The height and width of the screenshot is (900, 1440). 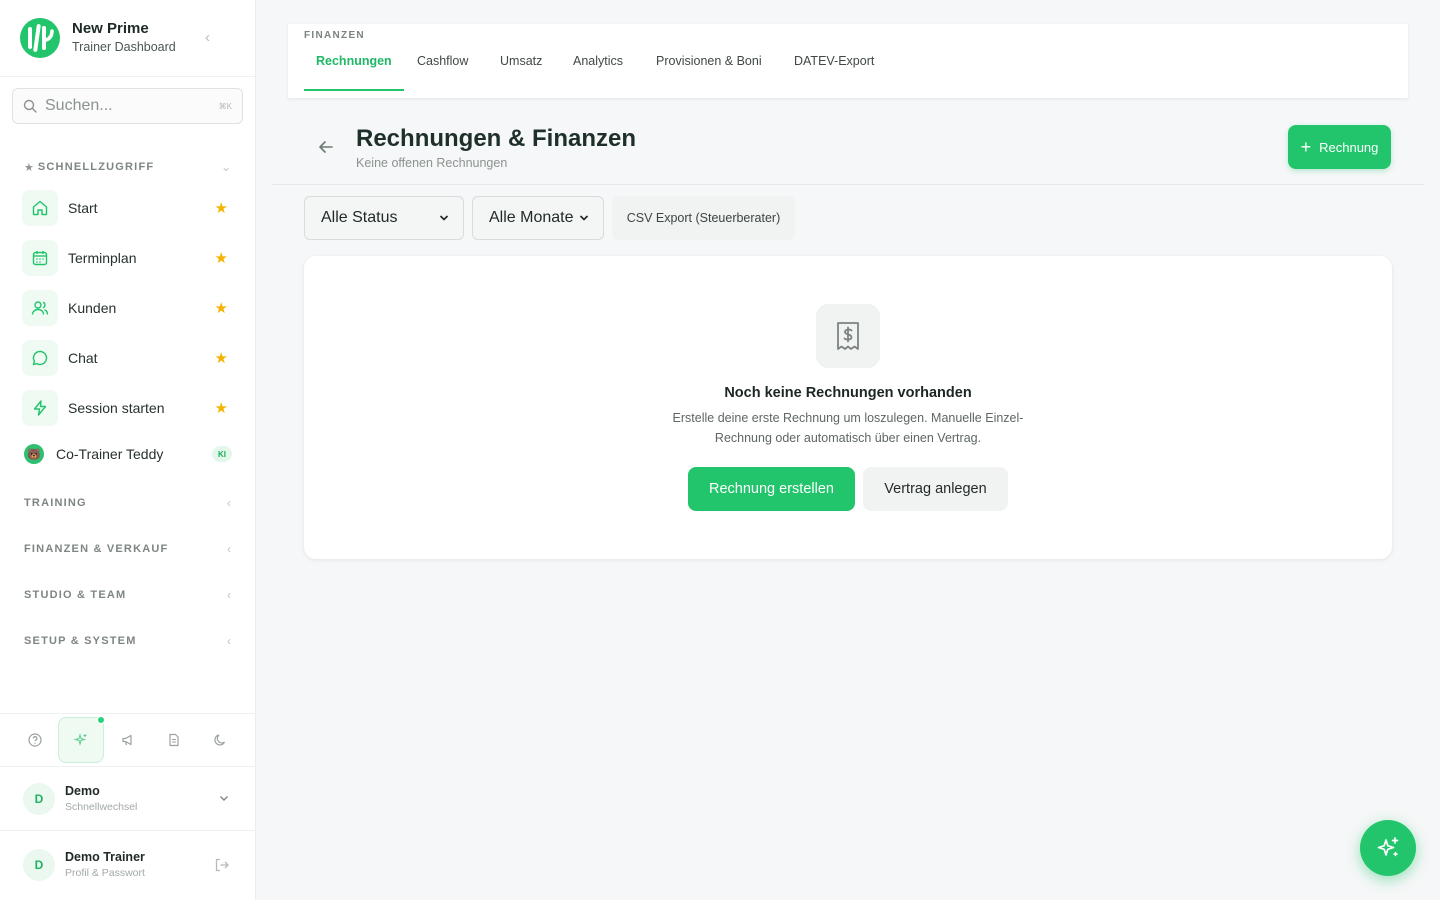 I want to click on sidebar-item-label: Chat, so click(x=83, y=358).